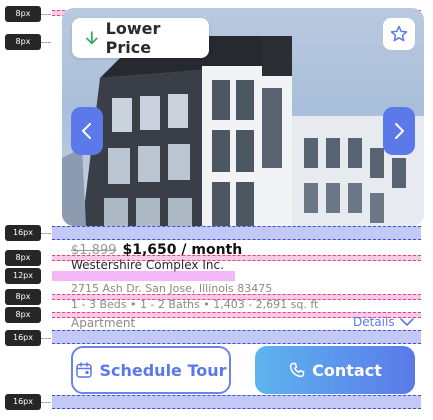 This screenshot has width=433, height=420. I want to click on chevron-left-icon, so click(86, 131).